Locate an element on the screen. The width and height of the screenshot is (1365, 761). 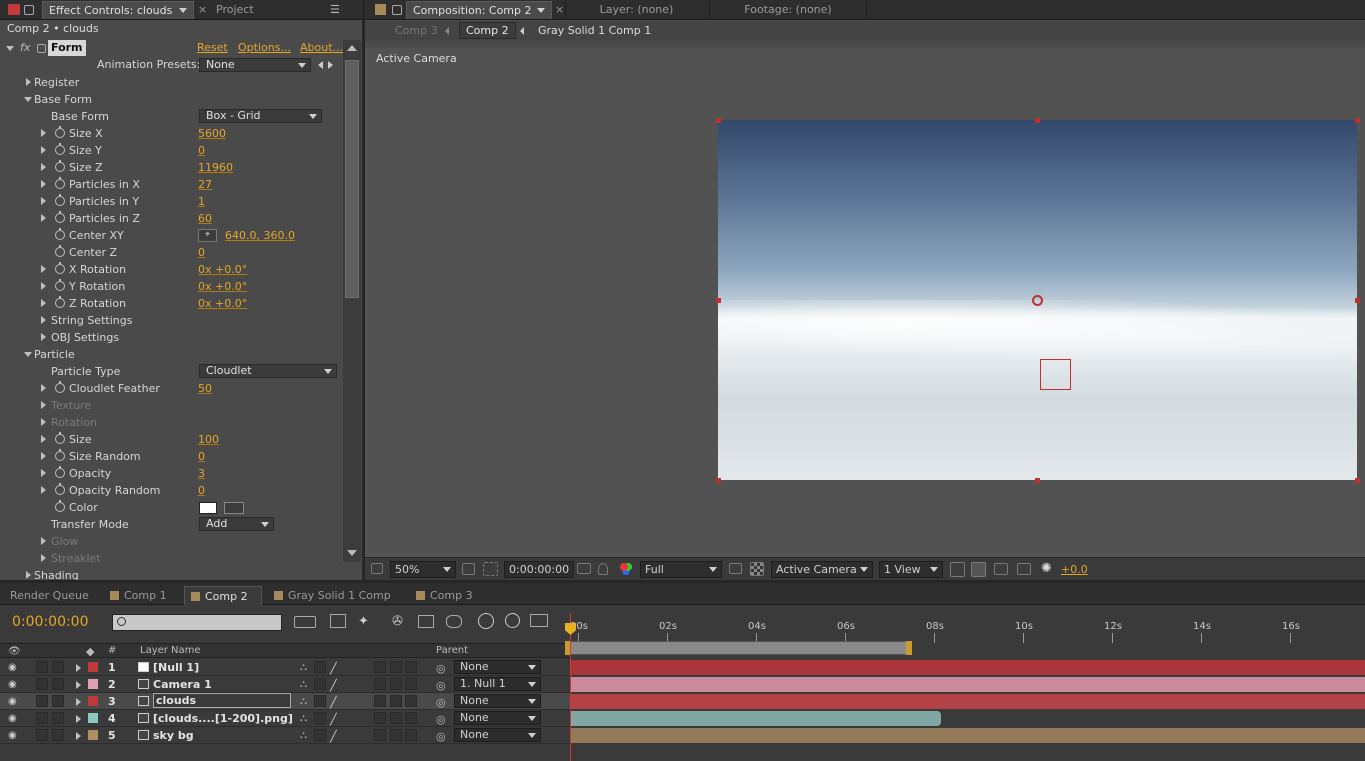
crumb-comp3: Comp 3 is located at coordinates (416, 30).